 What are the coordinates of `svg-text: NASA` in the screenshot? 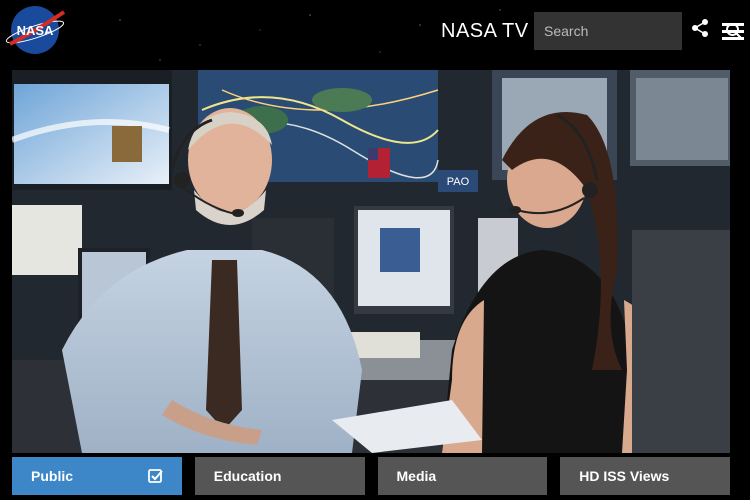 It's located at (35, 30).